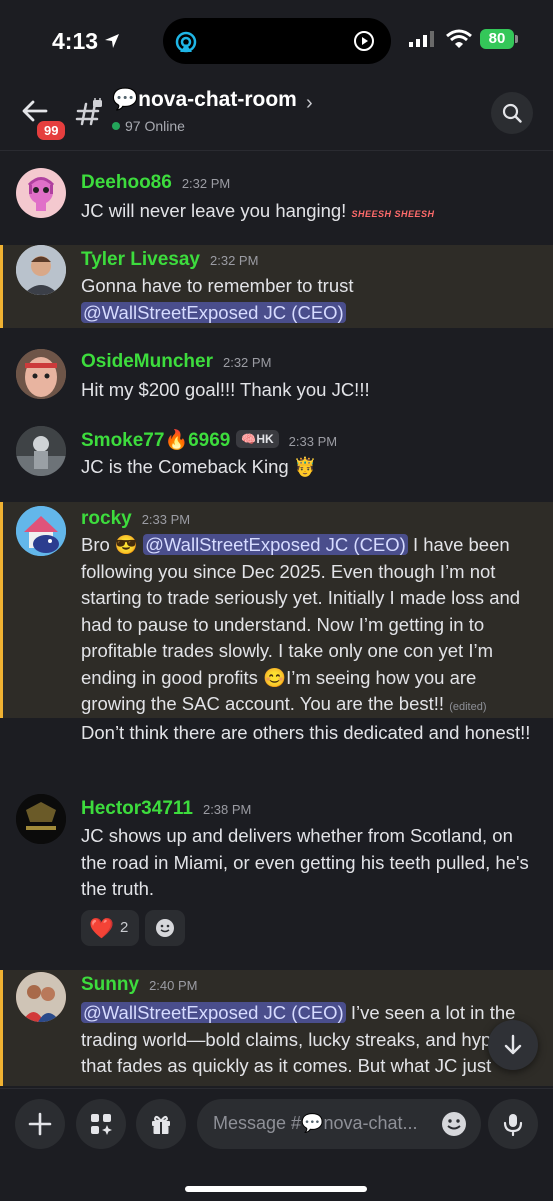  I want to click on locked-channel-hash-icon, so click(88, 112).